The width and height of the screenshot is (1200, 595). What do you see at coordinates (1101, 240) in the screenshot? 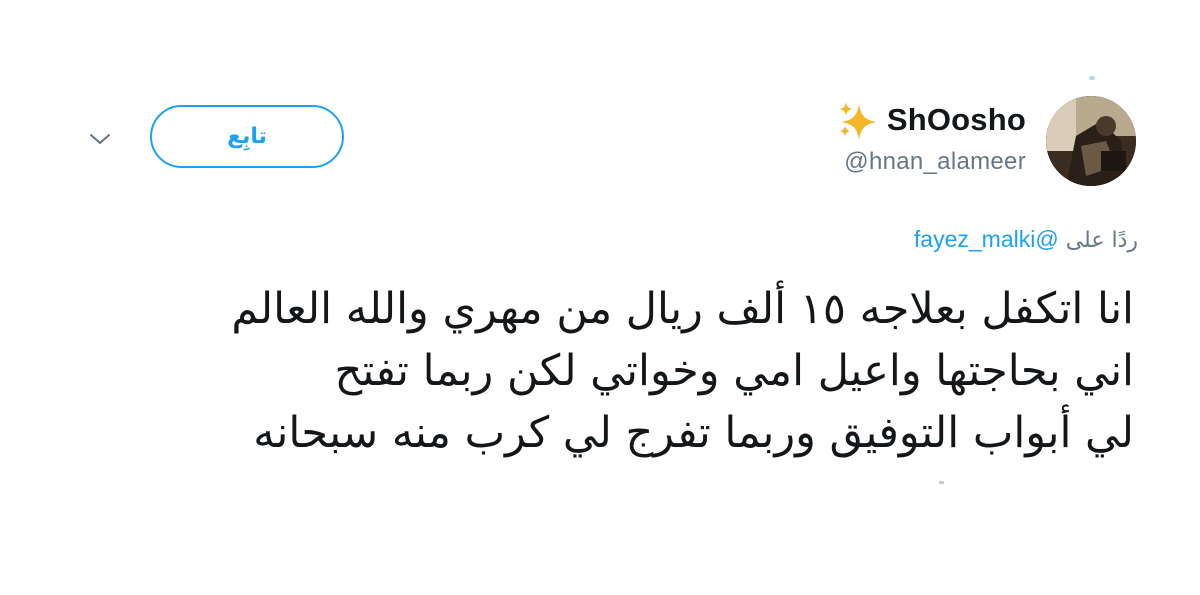
I see `reply-prefix: ردًا على` at bounding box center [1101, 240].